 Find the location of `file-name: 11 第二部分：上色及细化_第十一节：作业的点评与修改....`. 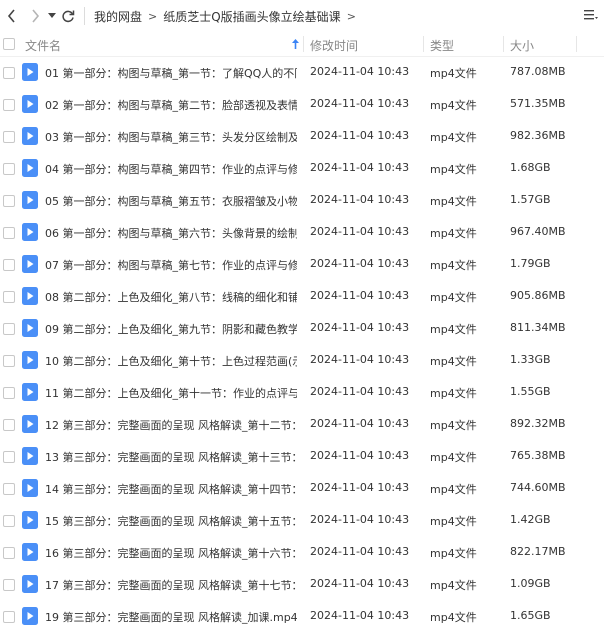

file-name: 11 第二部分：上色及细化_第十一节：作业的点评与修改.... is located at coordinates (171, 393).